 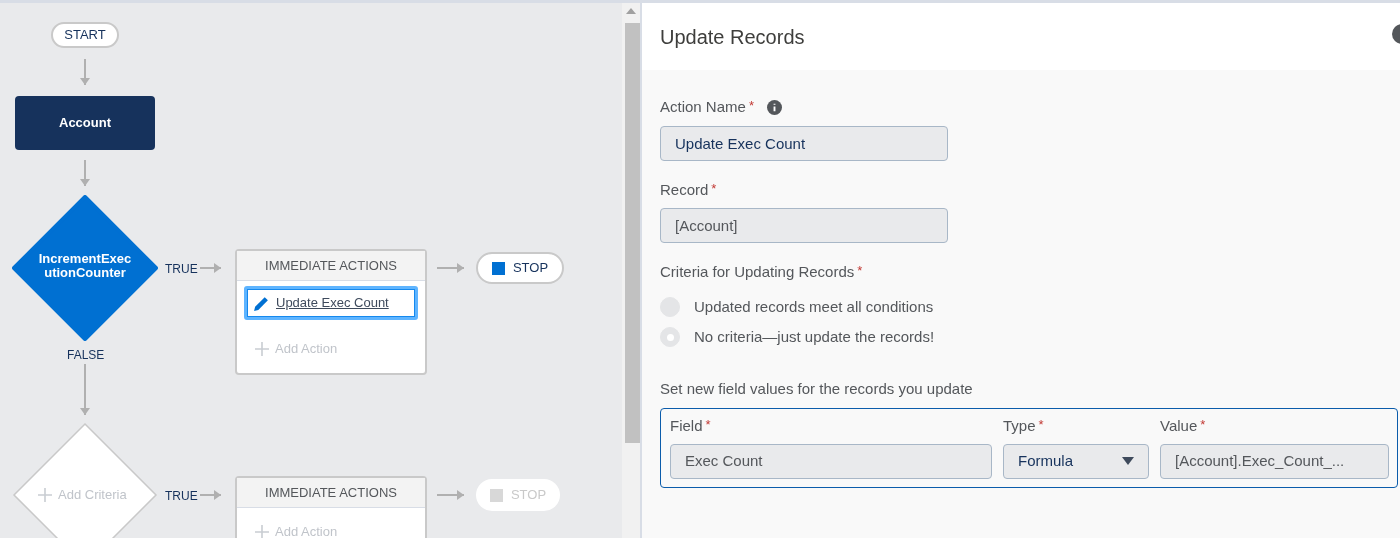 I want to click on stop-label: STOP, so click(x=530, y=268).